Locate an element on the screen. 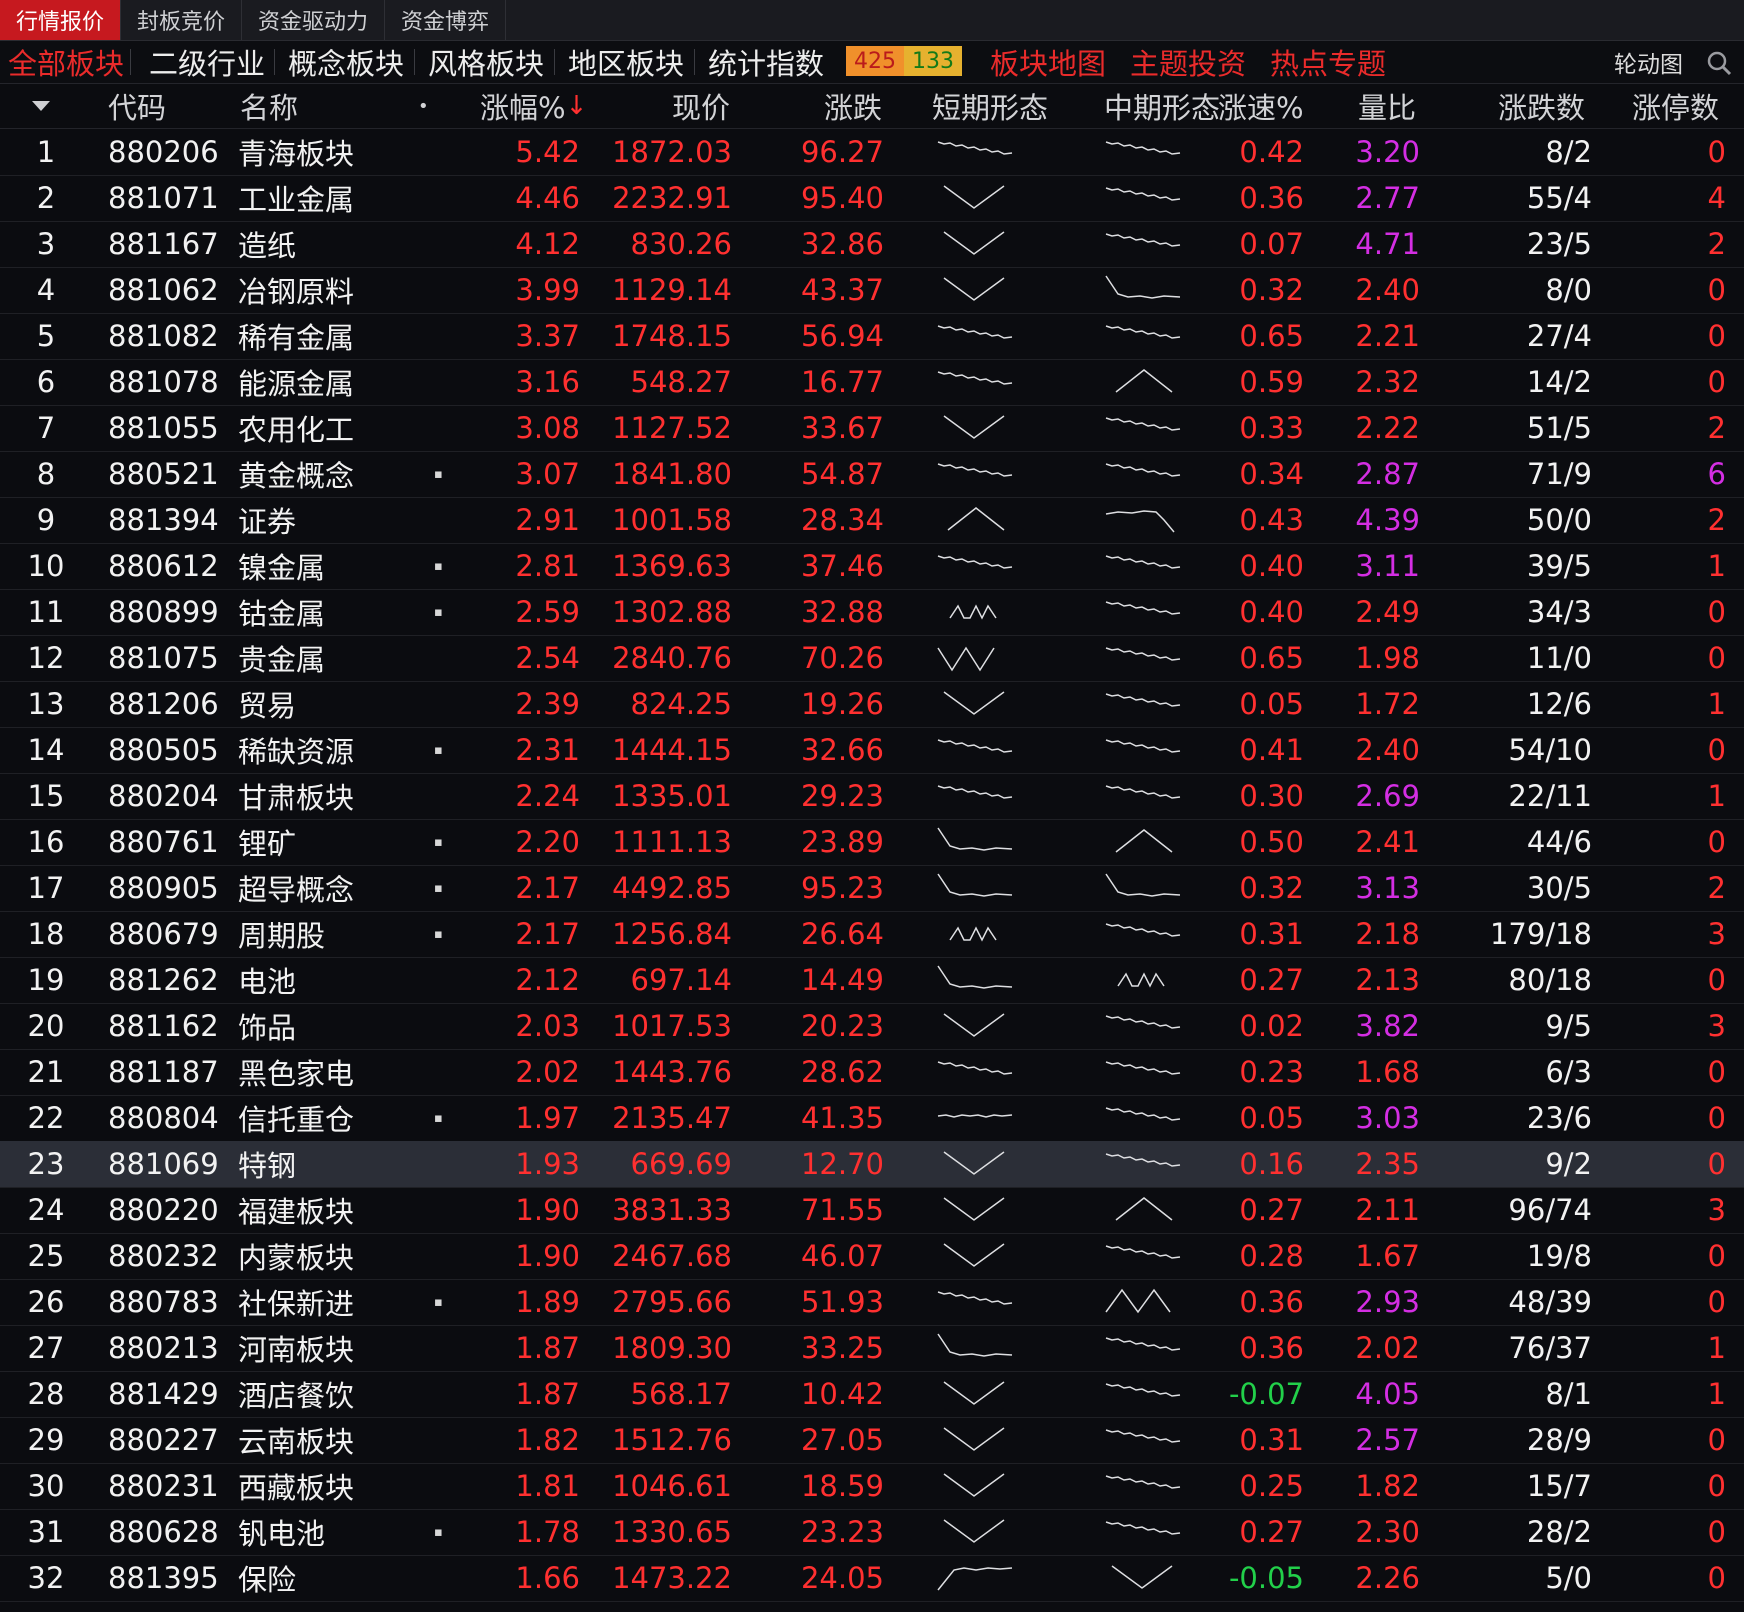 This screenshot has width=1744, height=1612. table-row: 1 880206 青海板块 5.42 1872.03 96.27 0.42 3.20 8/2 0 is located at coordinates (872, 152).